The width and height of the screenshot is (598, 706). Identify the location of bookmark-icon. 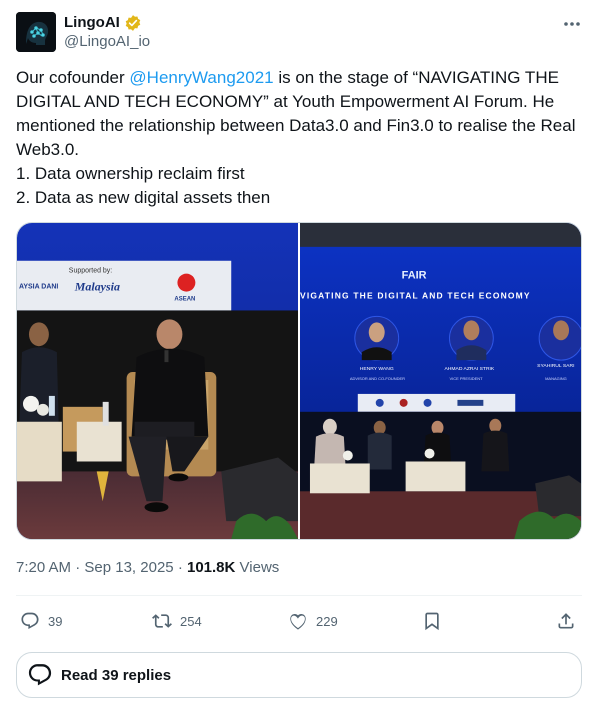
(432, 621).